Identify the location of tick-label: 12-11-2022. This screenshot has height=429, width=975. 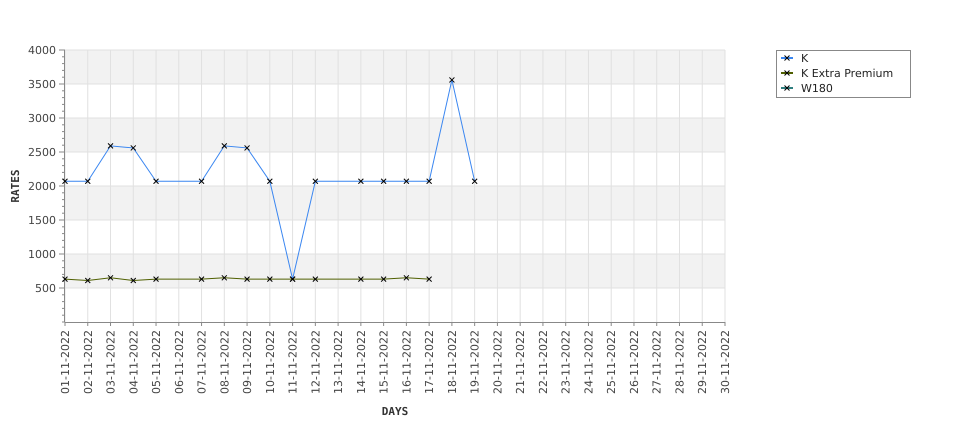
(315, 362).